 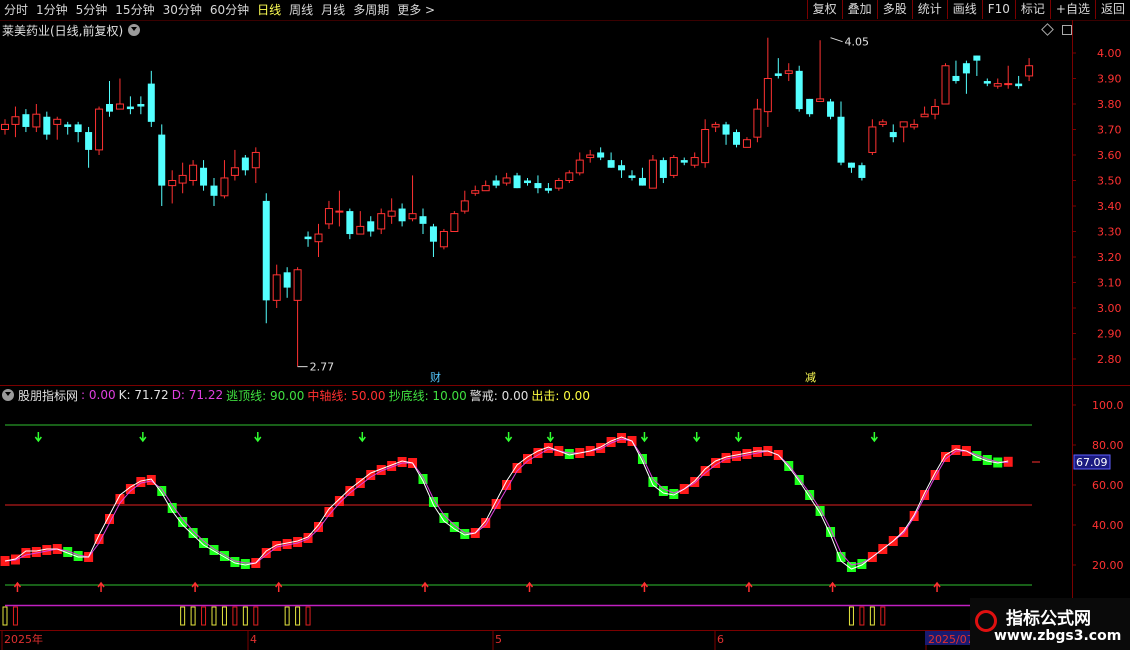 I want to click on event-marker-jian: 减, so click(x=810, y=377).